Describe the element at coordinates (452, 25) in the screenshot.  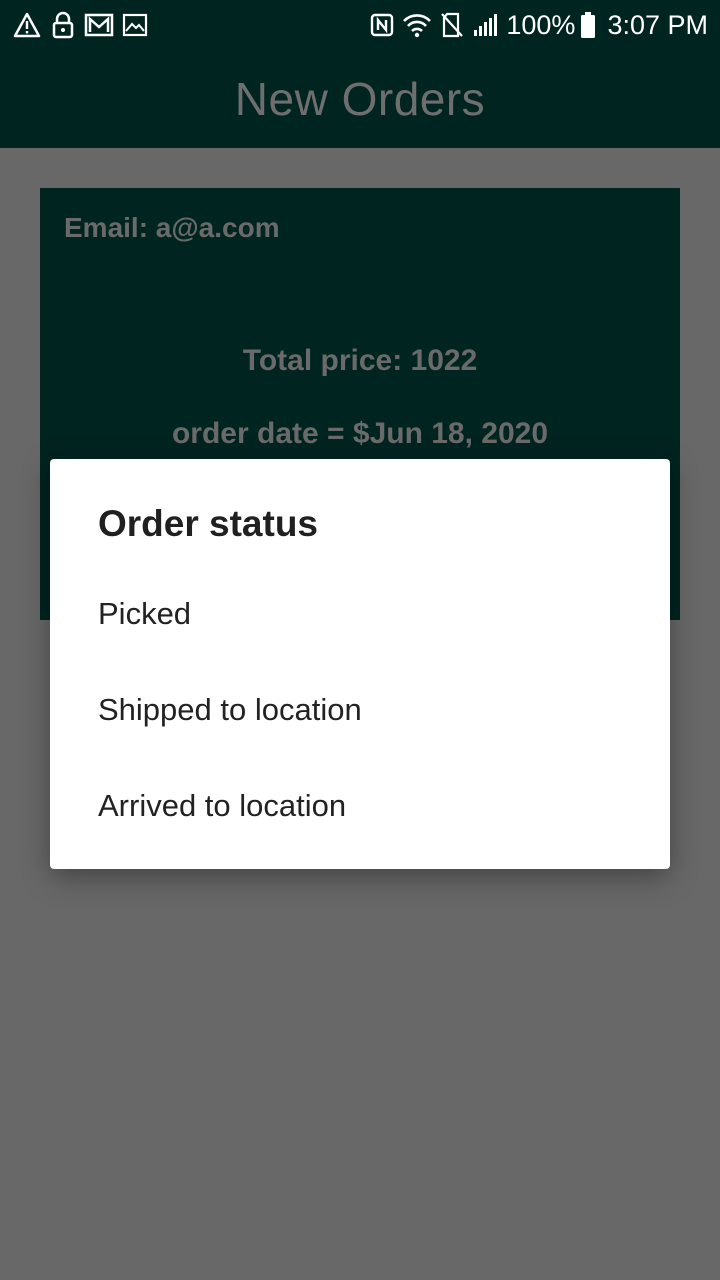
I see `no-sim-icon` at that location.